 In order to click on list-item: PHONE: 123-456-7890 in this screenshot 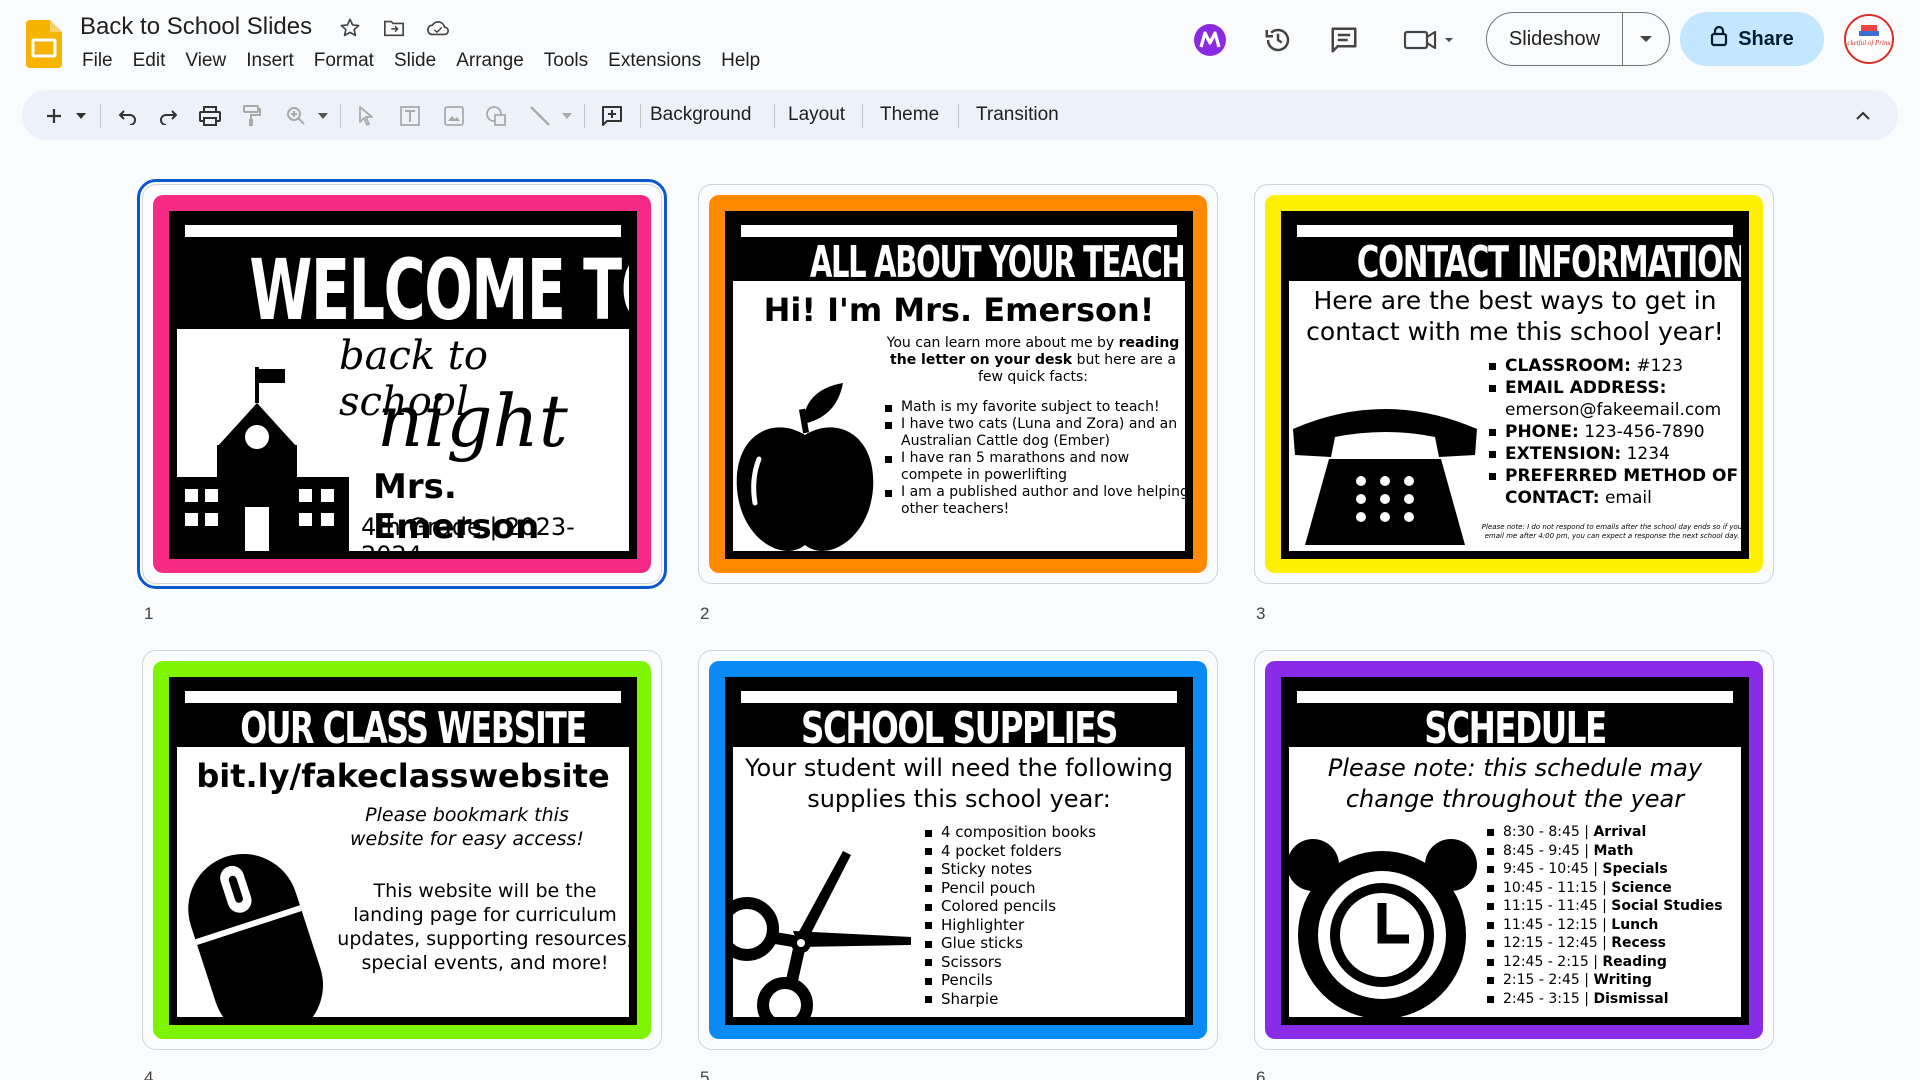, I will do `click(1614, 432)`.